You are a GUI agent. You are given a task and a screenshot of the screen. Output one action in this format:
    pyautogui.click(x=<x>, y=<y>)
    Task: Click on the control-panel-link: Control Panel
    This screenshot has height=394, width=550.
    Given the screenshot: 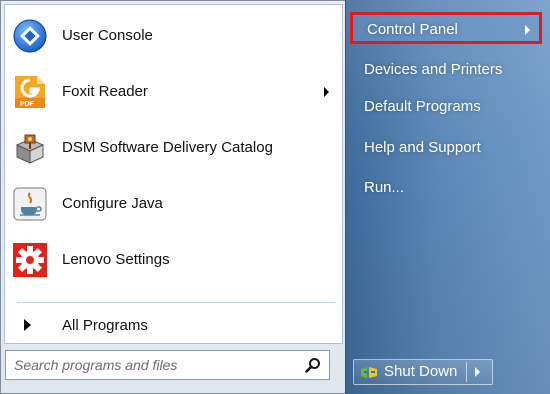 What is the action you would take?
    pyautogui.click(x=446, y=28)
    